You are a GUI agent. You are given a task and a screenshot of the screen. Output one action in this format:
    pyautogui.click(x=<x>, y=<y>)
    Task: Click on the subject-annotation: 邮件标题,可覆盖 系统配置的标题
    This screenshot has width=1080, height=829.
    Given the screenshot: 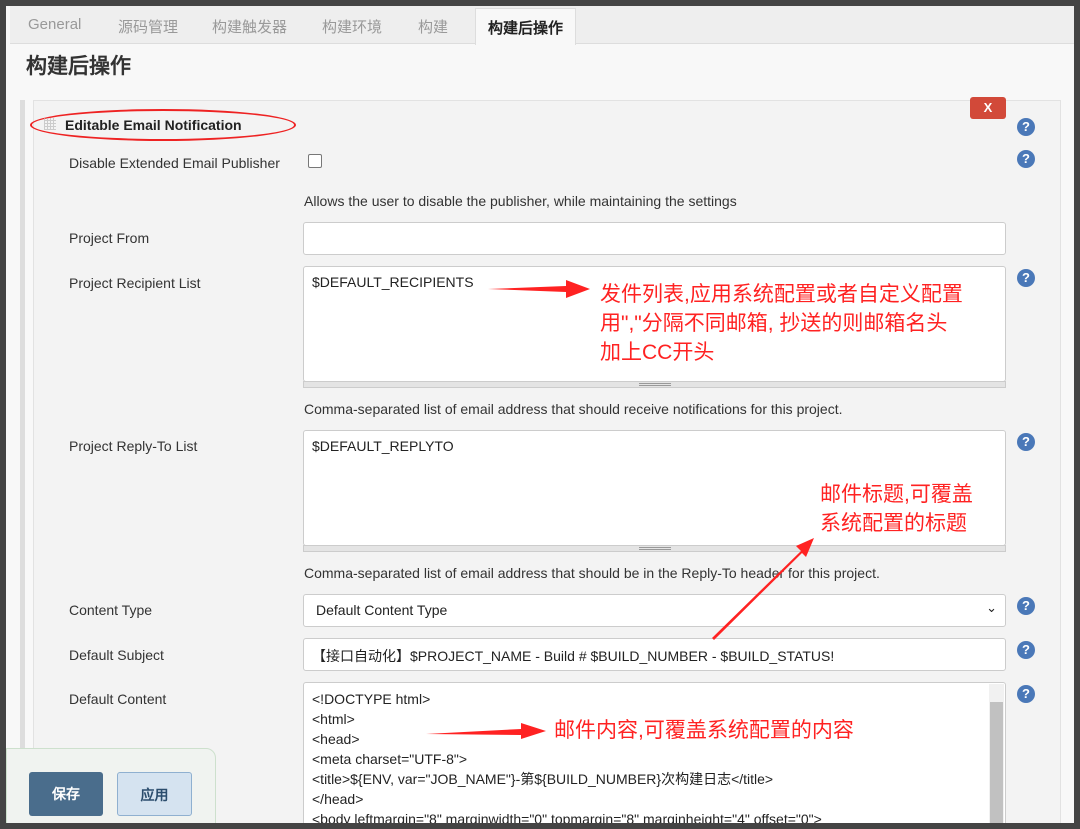 What is the action you would take?
    pyautogui.click(x=896, y=509)
    